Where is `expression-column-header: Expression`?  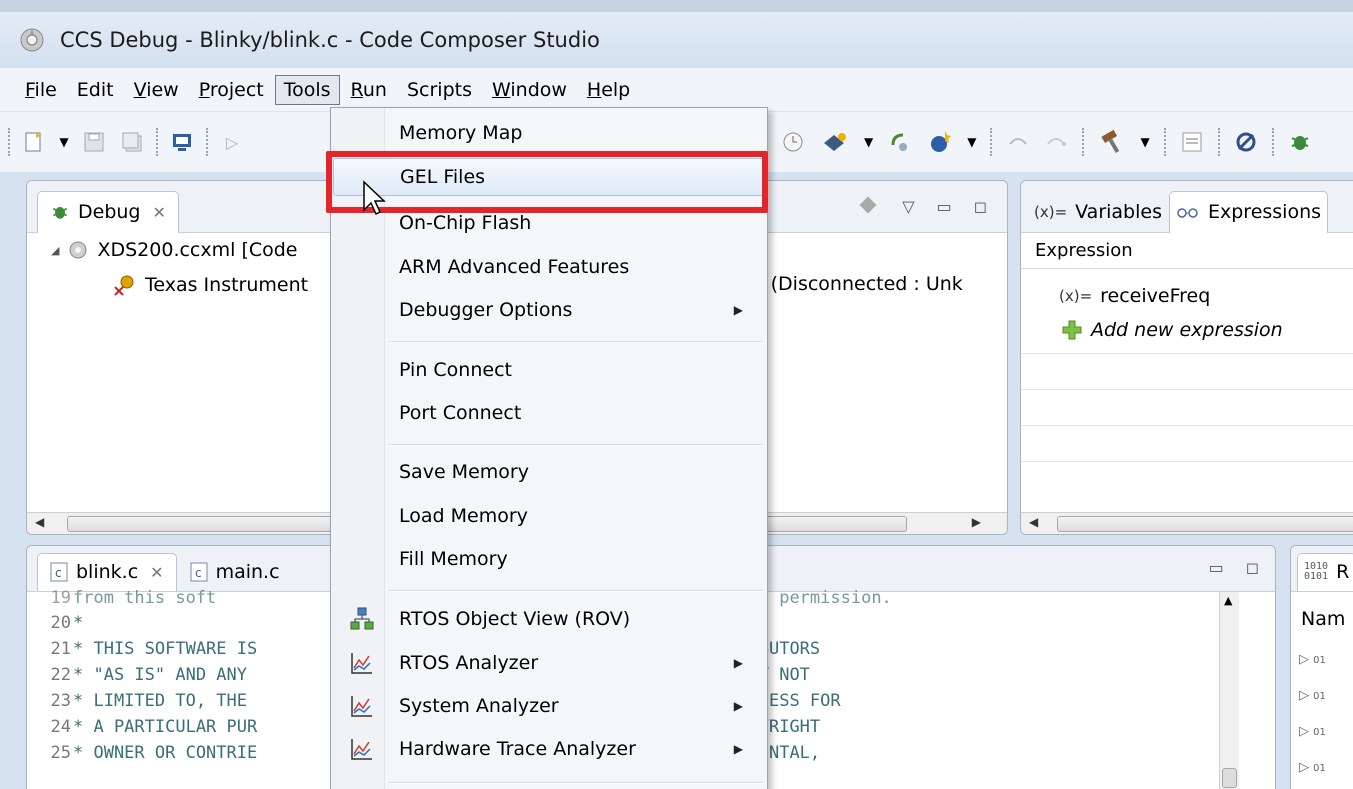
expression-column-header: Expression is located at coordinates (1187, 251).